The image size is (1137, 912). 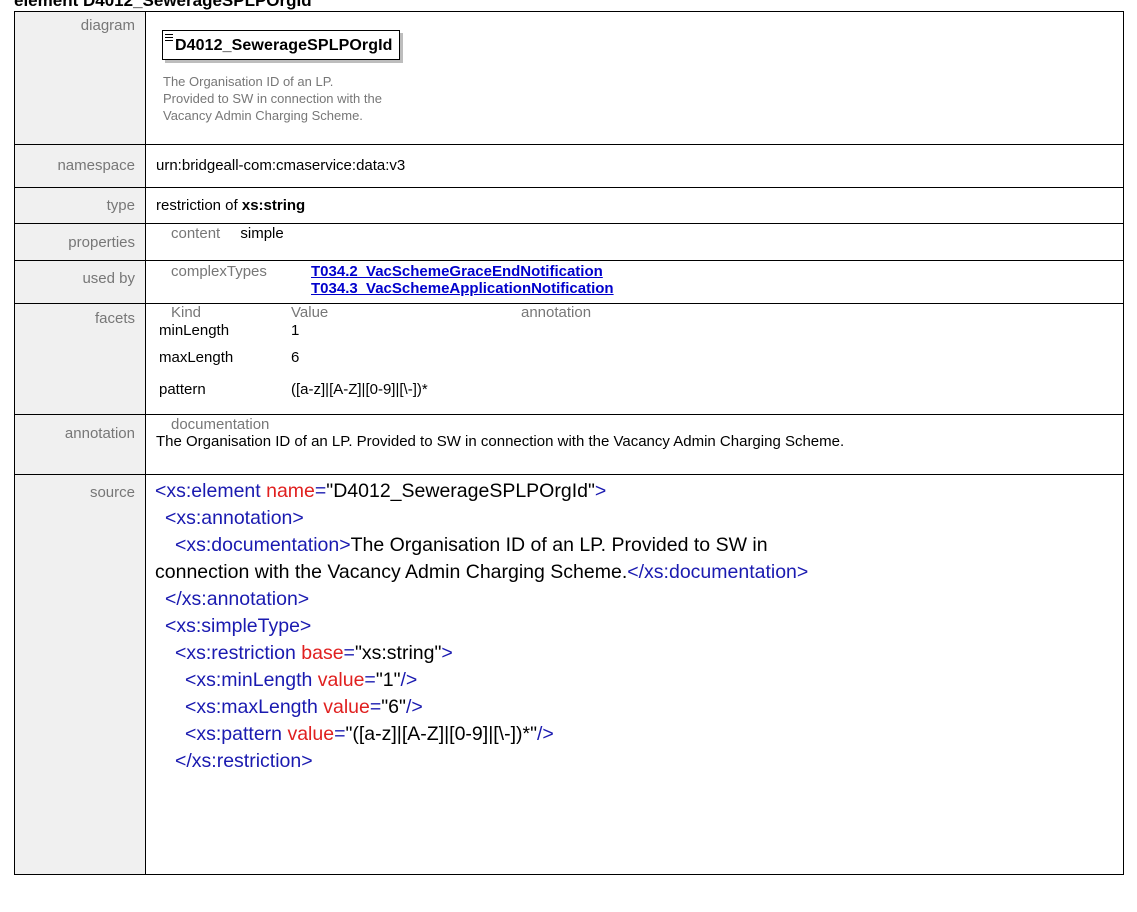 I want to click on type-row: type restriction of xs:string, so click(x=569, y=205).